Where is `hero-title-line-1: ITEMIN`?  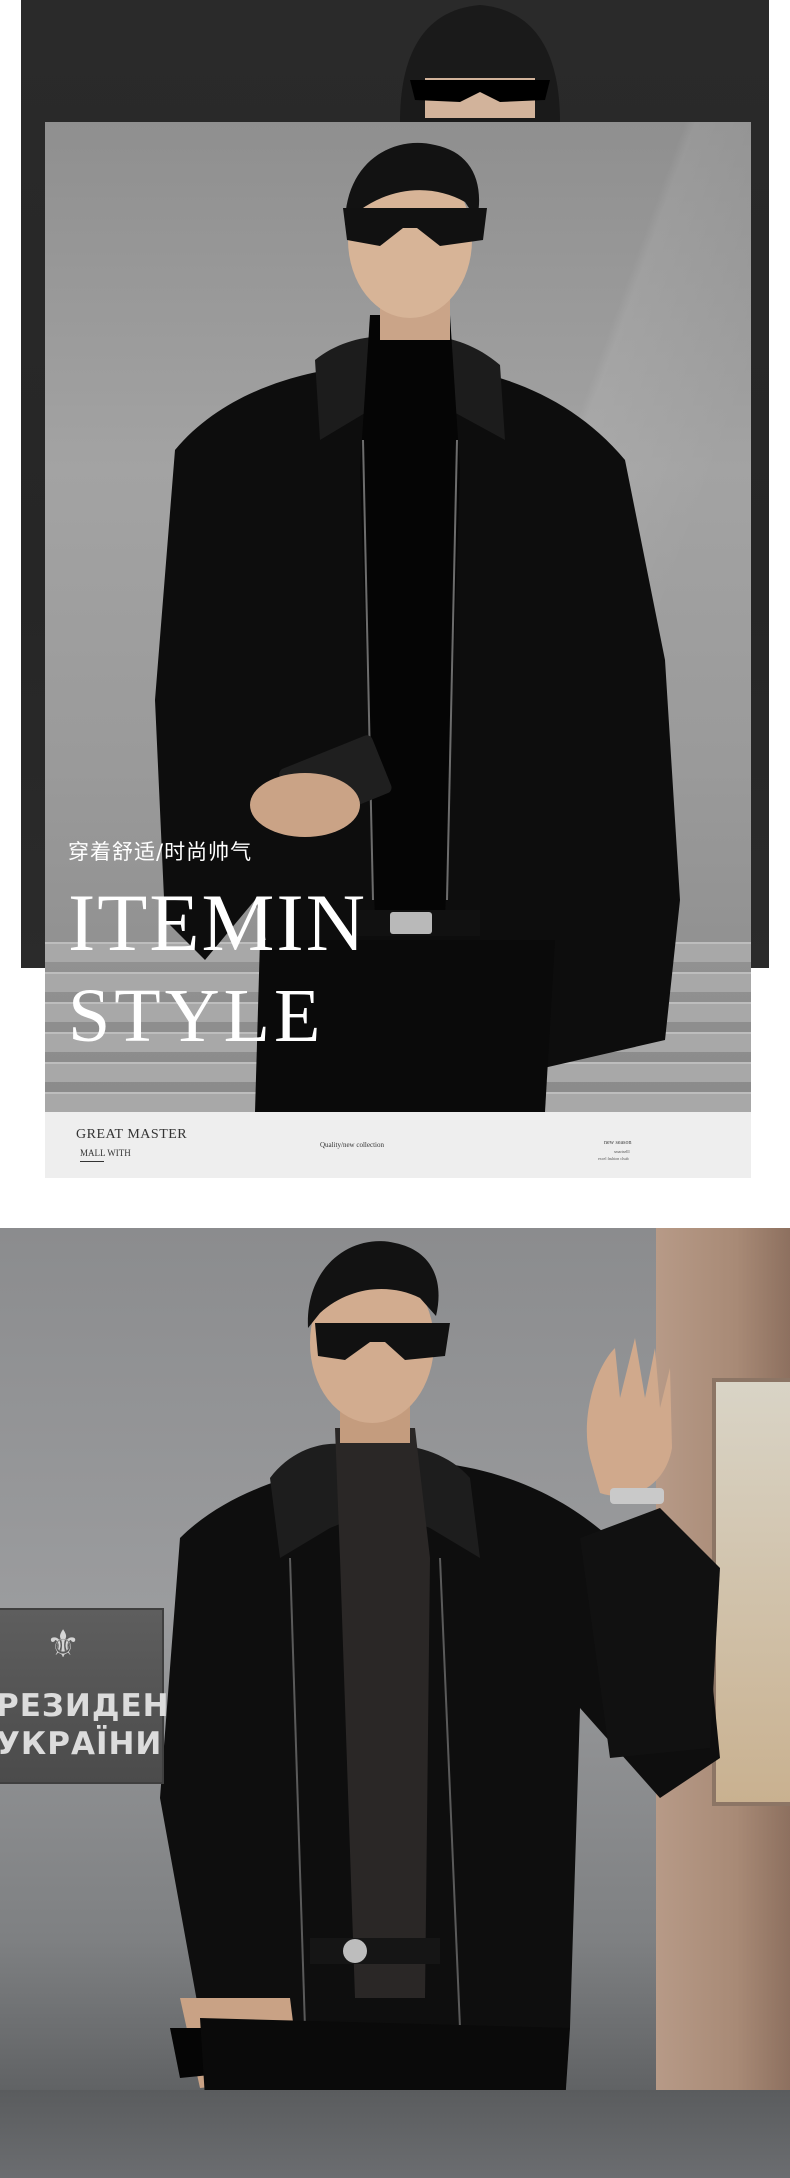
hero-title-line-1: ITEMIN is located at coordinates (217, 922).